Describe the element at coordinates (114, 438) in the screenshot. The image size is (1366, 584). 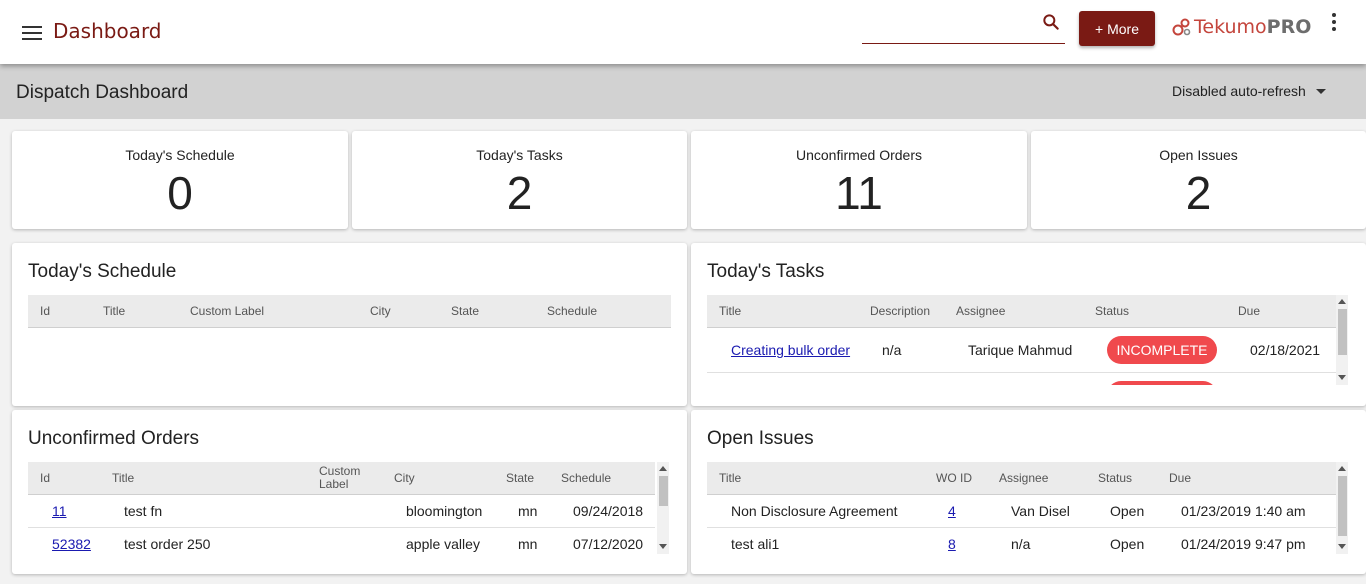
I see `panel-title: Unconfirmed Orders` at that location.